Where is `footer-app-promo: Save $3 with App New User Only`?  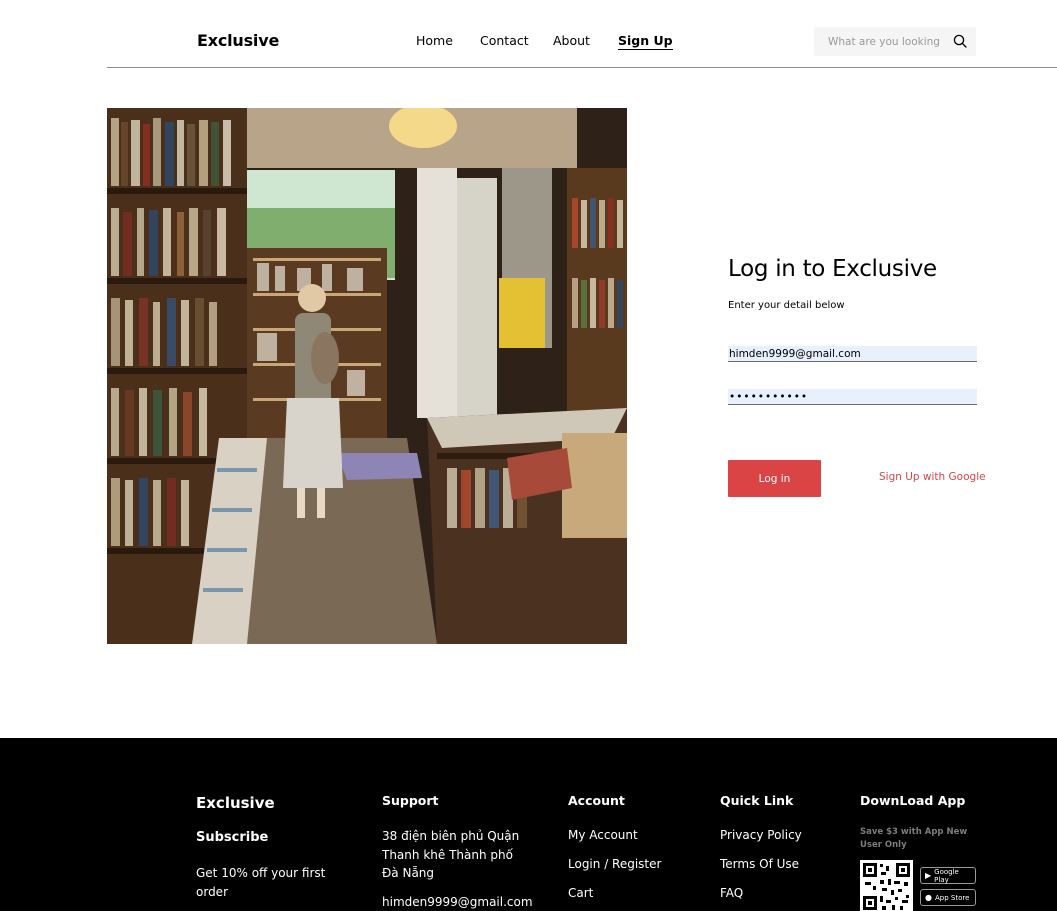 footer-app-promo: Save $3 with App New User Only is located at coordinates (914, 838).